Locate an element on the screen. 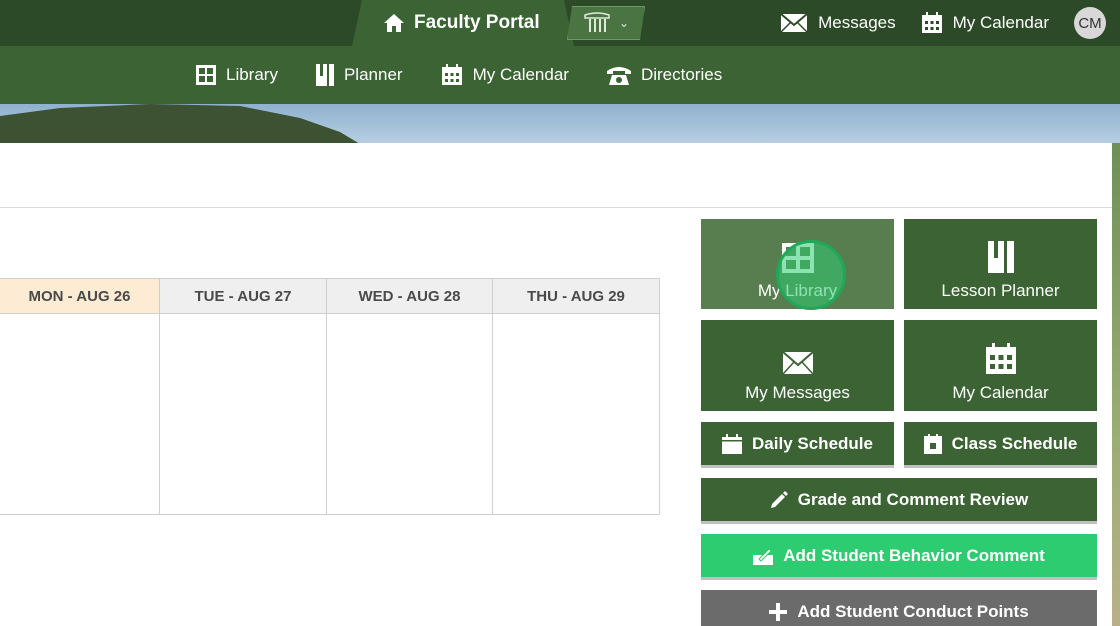  nav-directories-label: Directories is located at coordinates (681, 74).